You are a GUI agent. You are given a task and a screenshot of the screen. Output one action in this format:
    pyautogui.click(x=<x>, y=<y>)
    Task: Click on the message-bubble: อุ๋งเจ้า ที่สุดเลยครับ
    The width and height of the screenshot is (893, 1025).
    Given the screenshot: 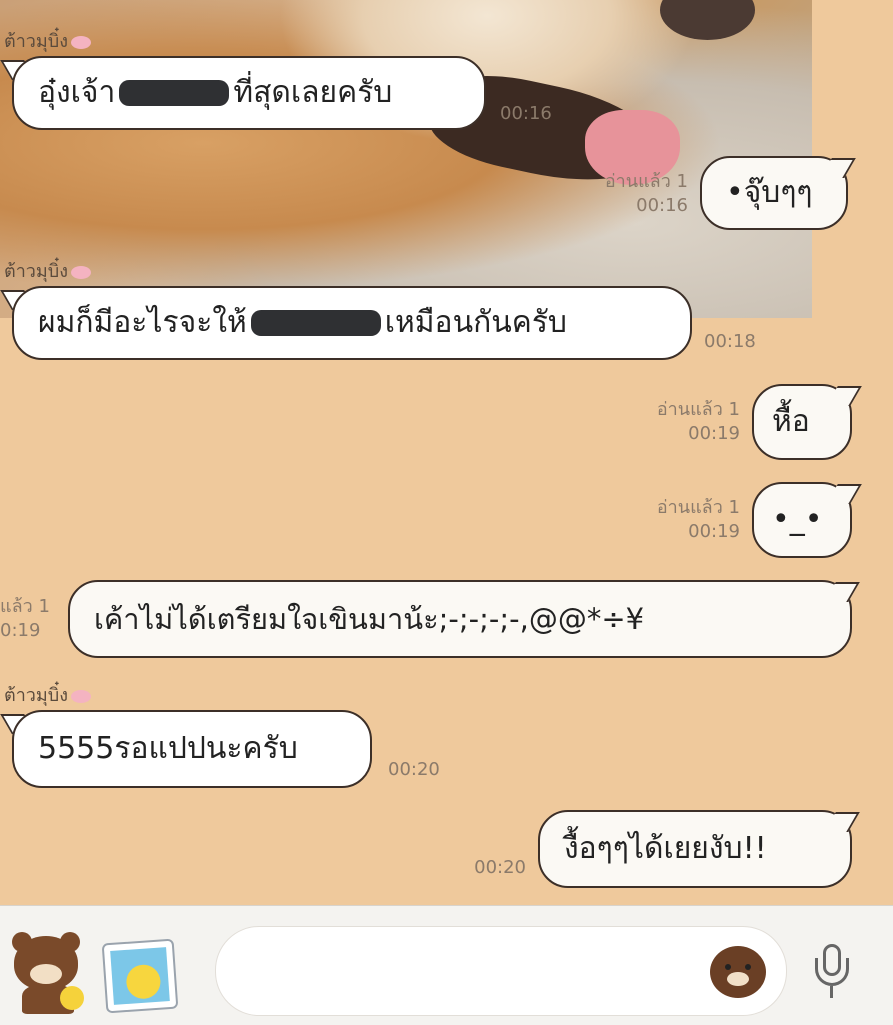 What is the action you would take?
    pyautogui.click(x=249, y=93)
    